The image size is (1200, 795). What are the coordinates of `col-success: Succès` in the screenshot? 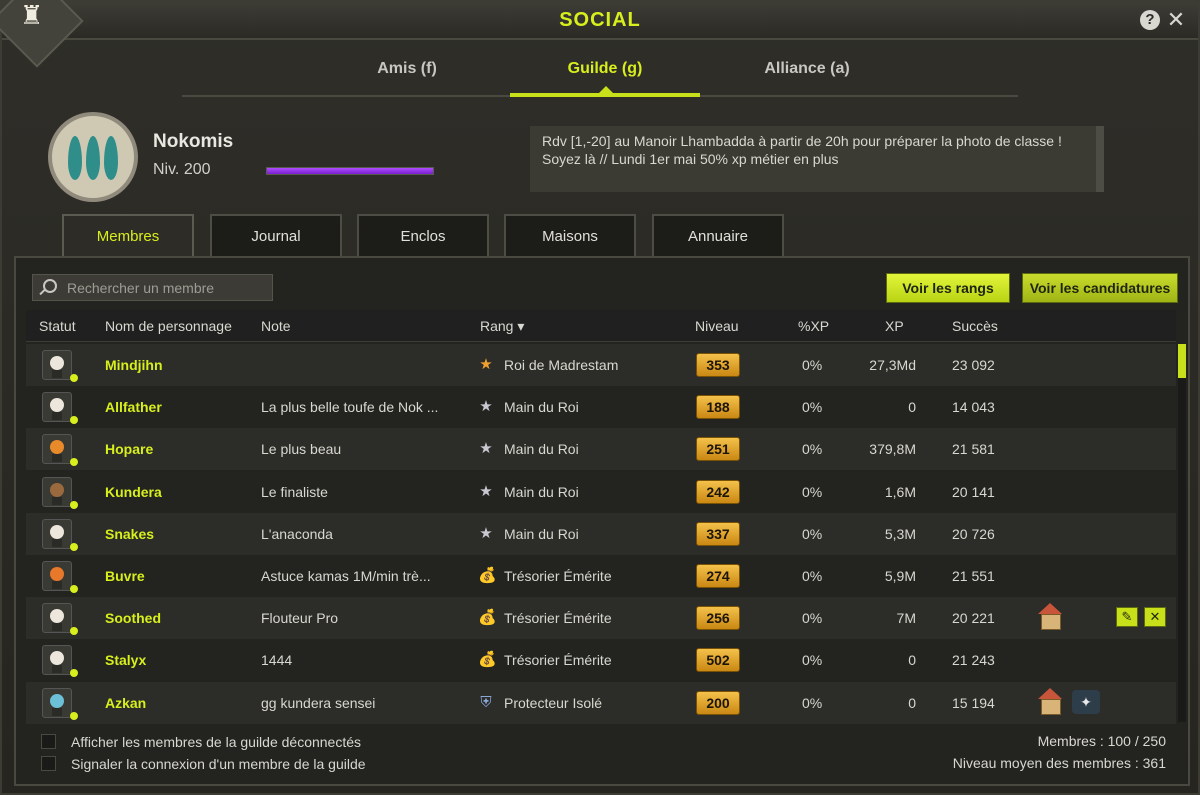 It's located at (975, 326).